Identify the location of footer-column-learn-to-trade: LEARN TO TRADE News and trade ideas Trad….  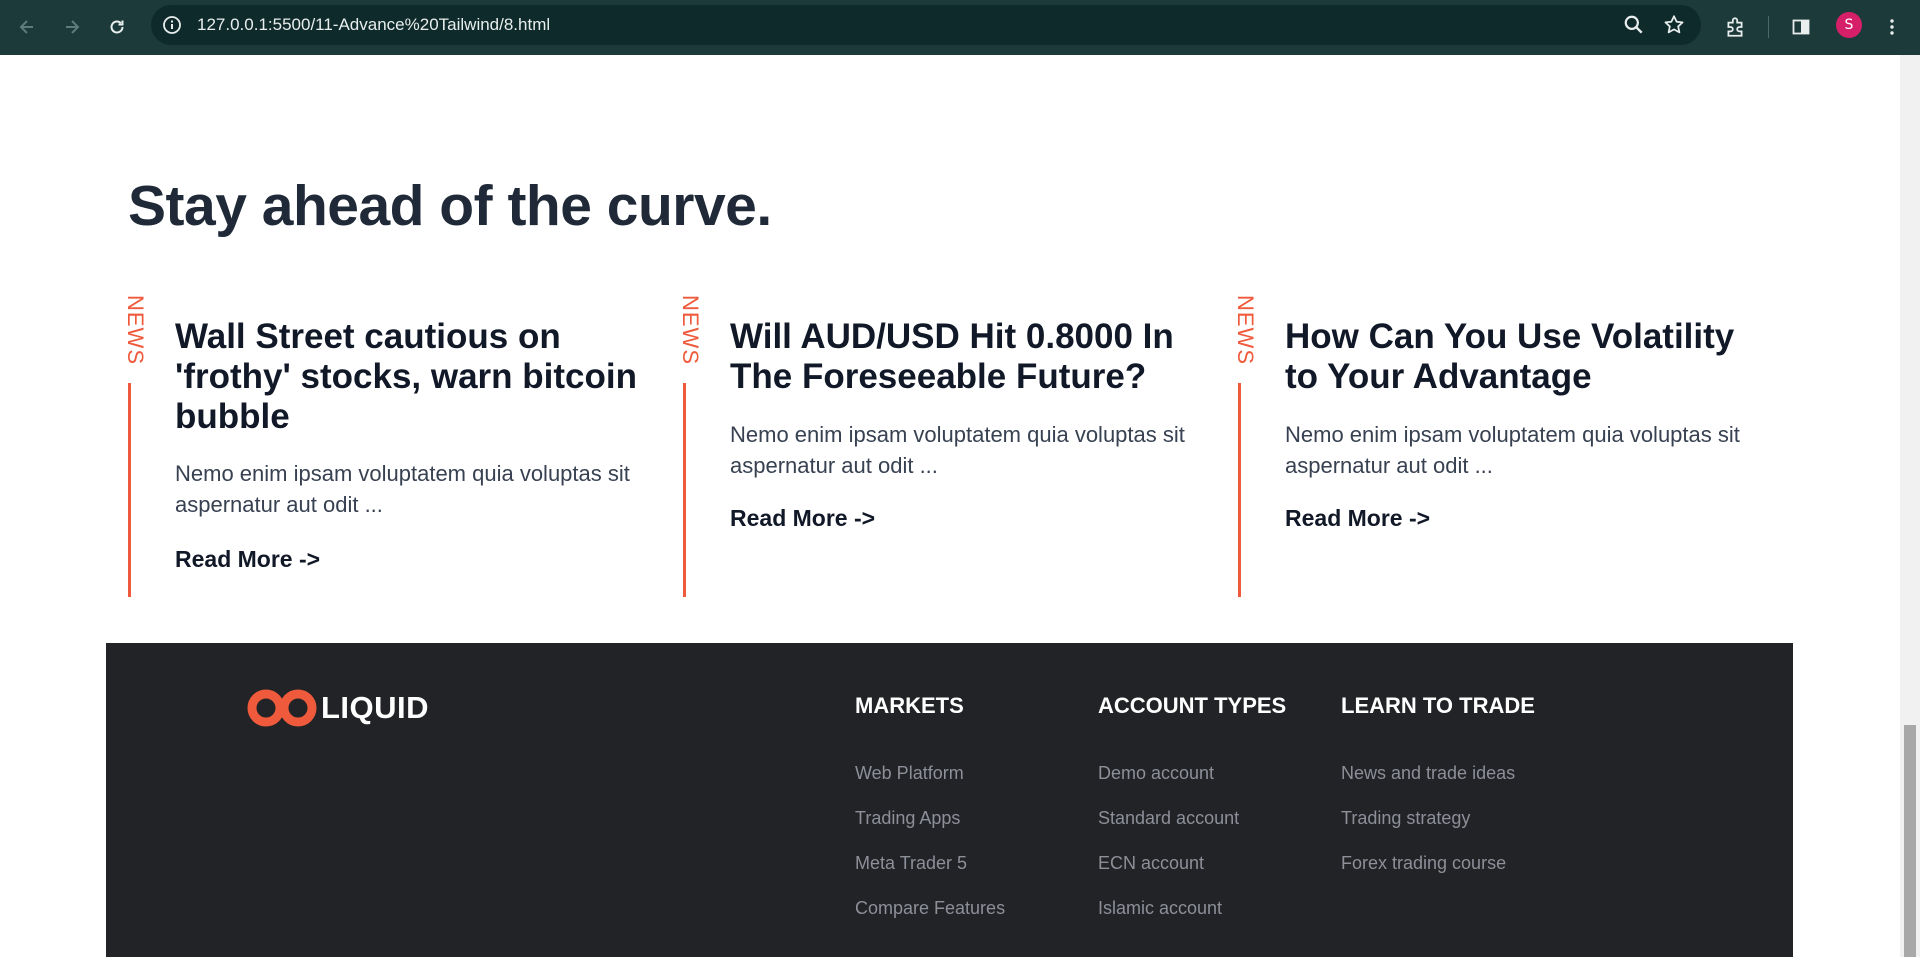
(1438, 795).